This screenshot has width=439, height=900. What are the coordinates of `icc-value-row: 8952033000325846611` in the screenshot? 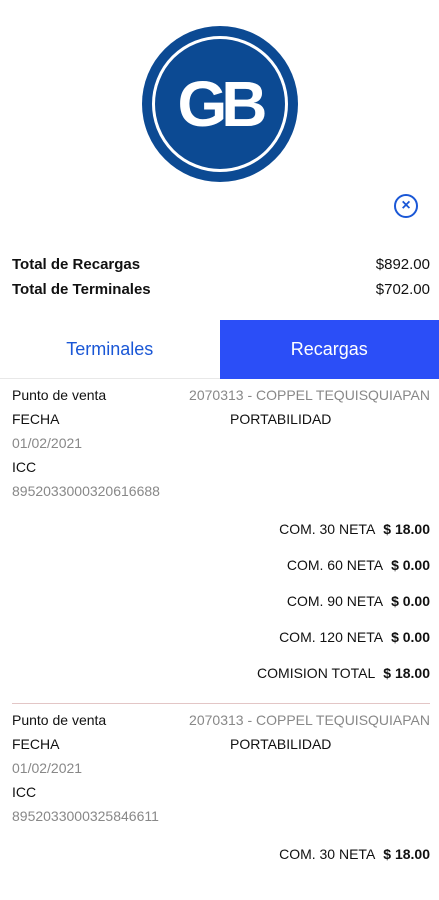 It's located at (221, 816).